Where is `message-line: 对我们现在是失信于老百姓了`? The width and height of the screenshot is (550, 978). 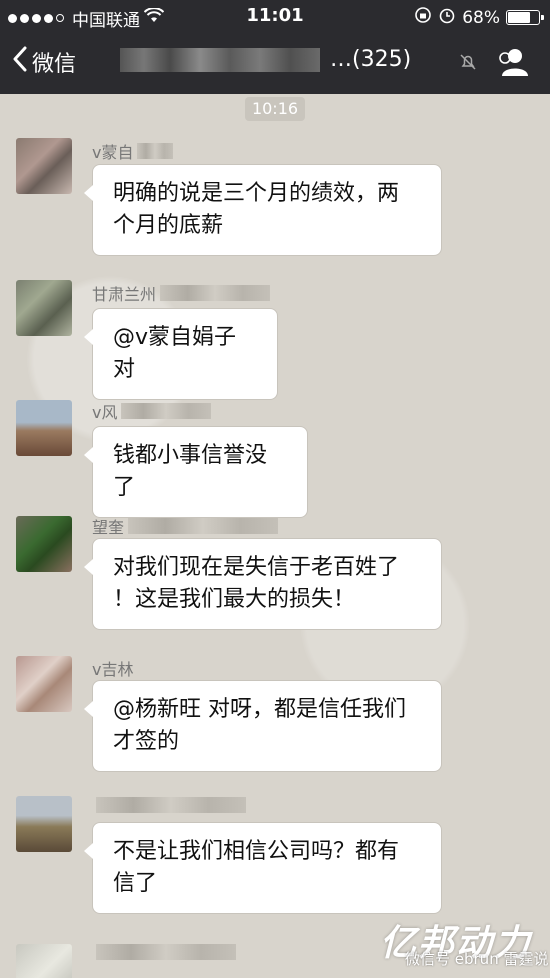 message-line: 对我们现在是失信于老百姓了 is located at coordinates (256, 567).